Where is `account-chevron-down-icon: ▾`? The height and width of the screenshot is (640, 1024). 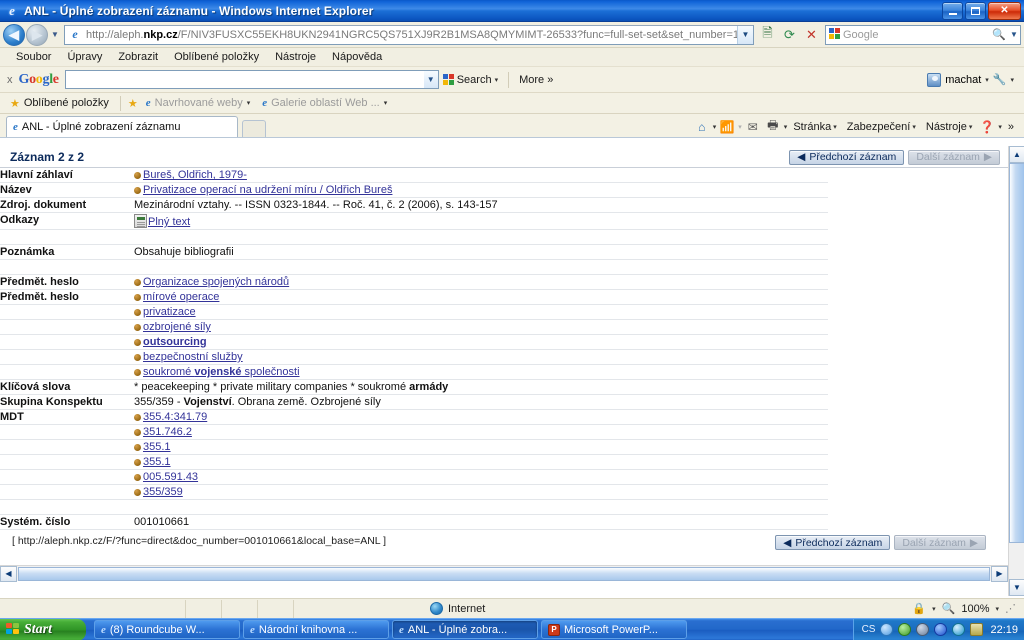 account-chevron-down-icon: ▾ is located at coordinates (987, 80).